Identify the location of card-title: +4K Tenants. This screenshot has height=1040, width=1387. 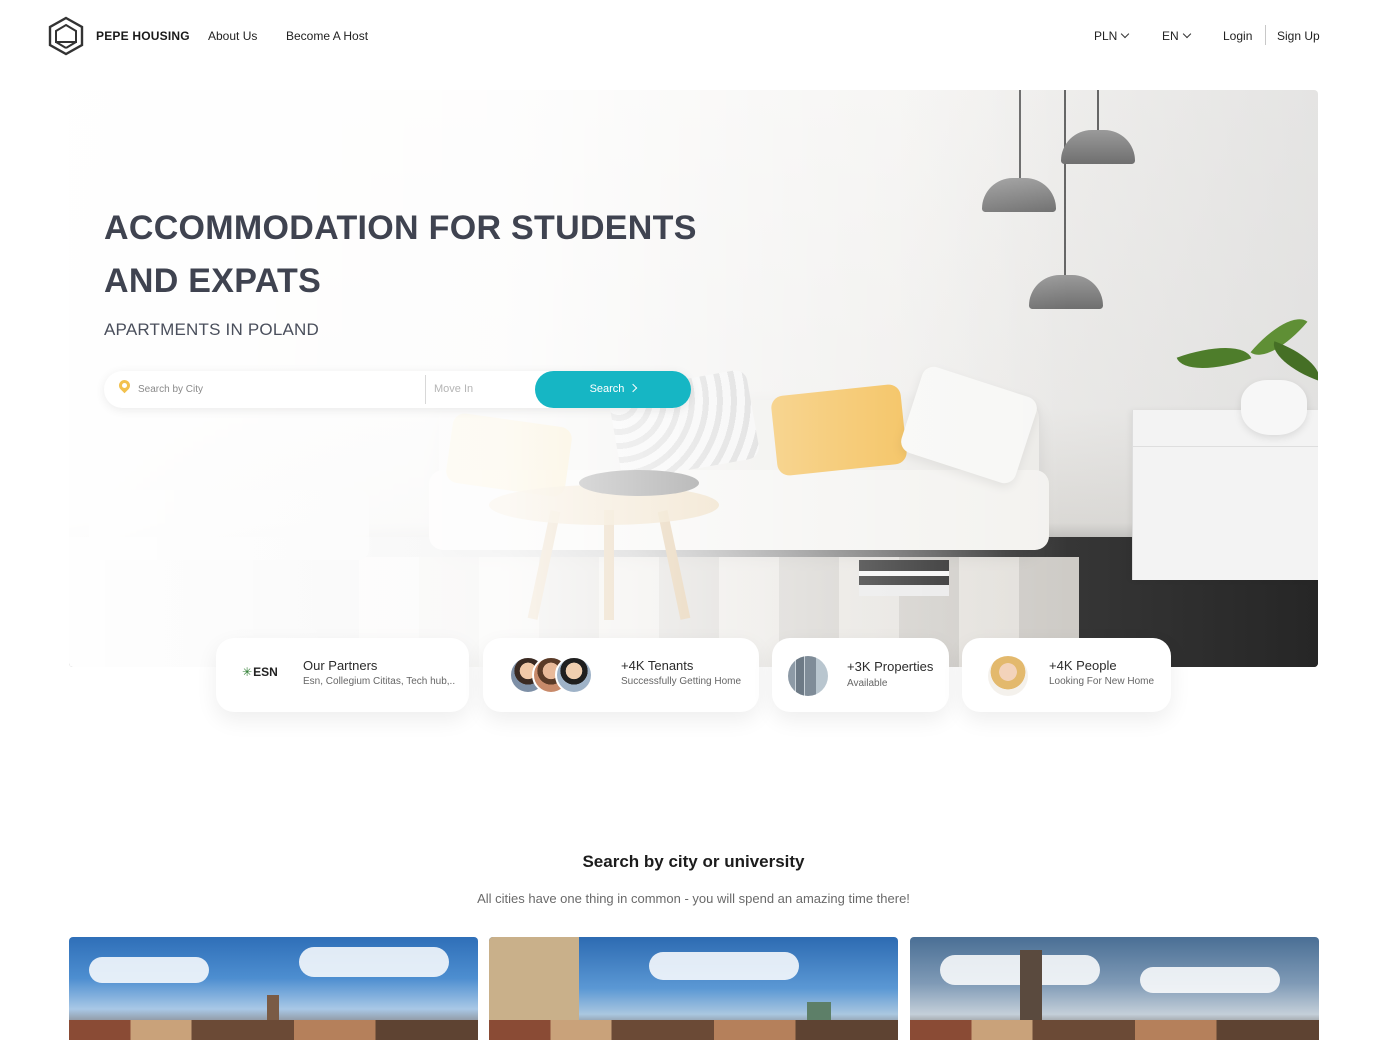
(657, 665).